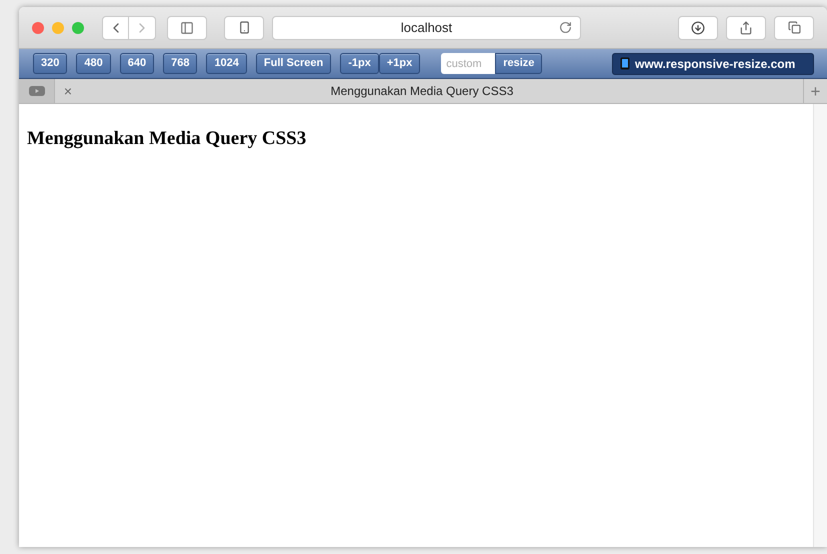  I want to click on sidebar-icon, so click(187, 27).